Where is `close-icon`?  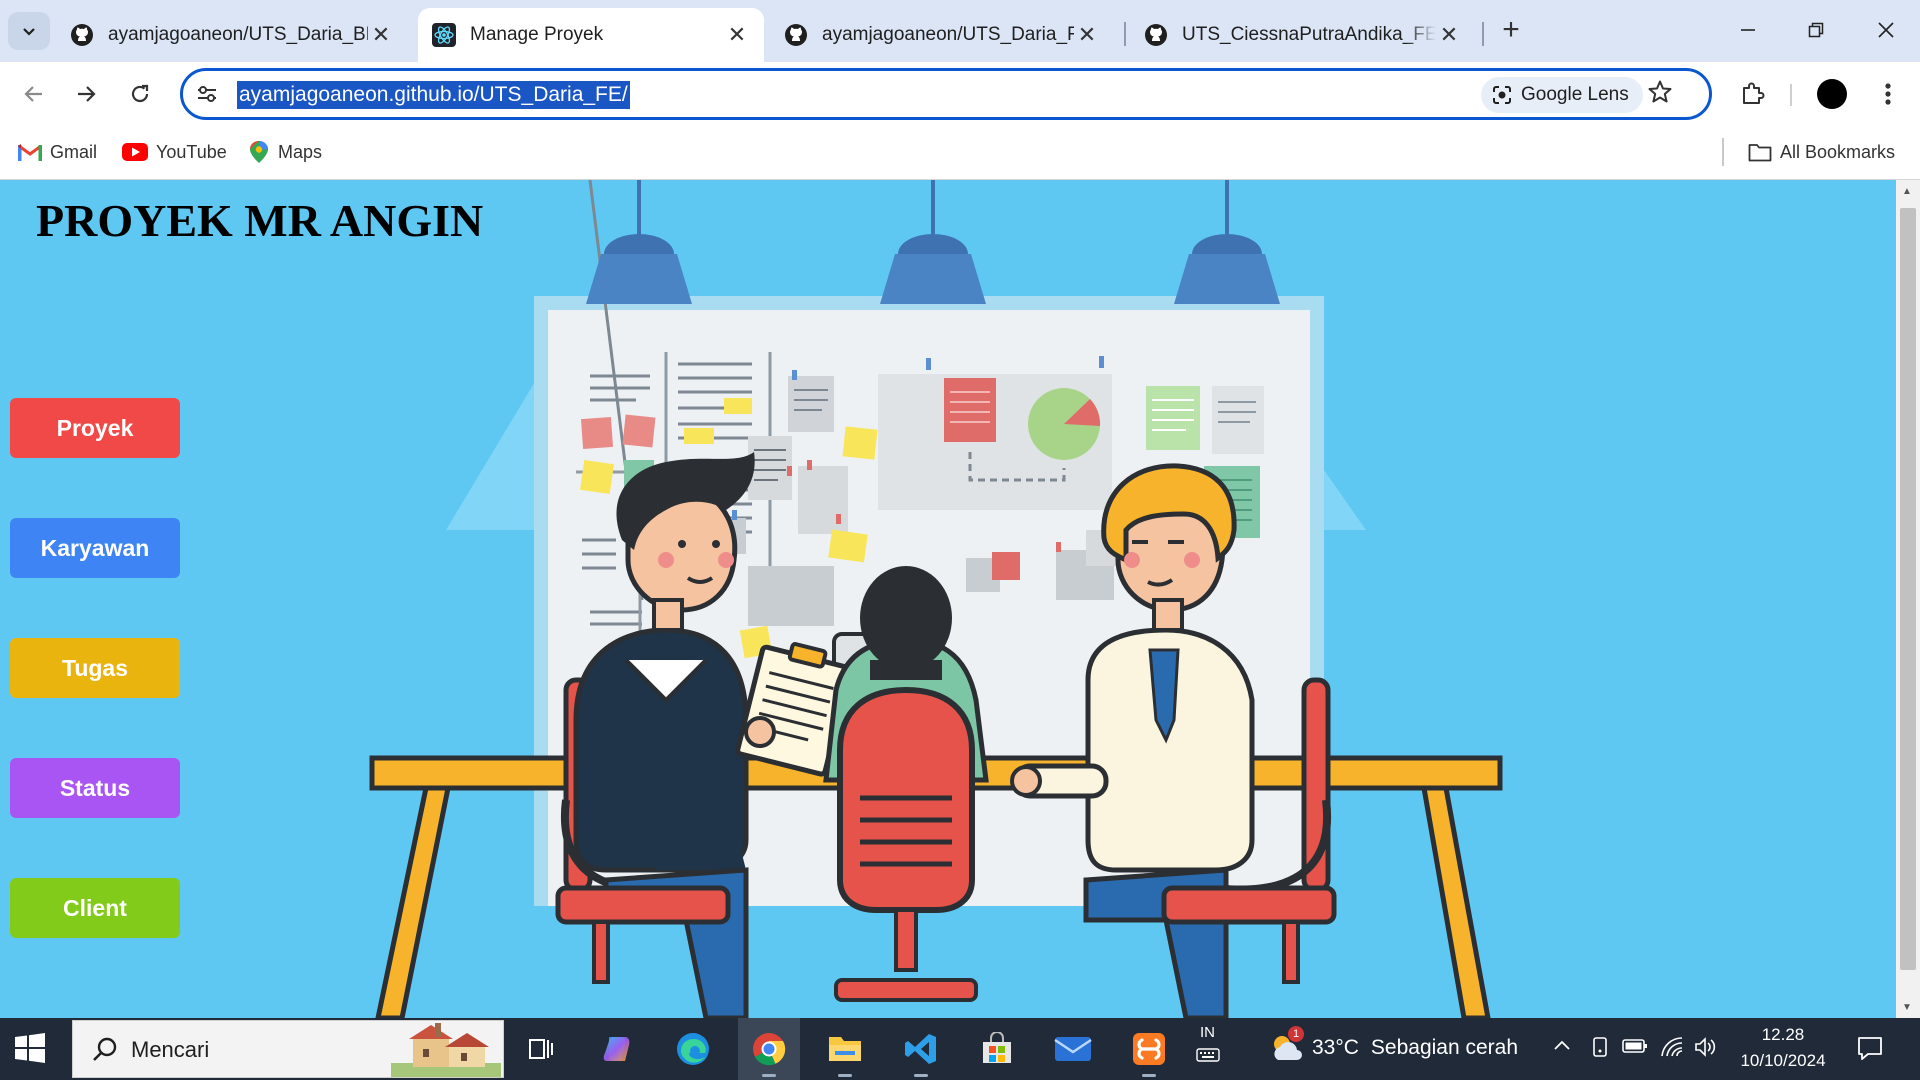
close-icon is located at coordinates (1886, 30).